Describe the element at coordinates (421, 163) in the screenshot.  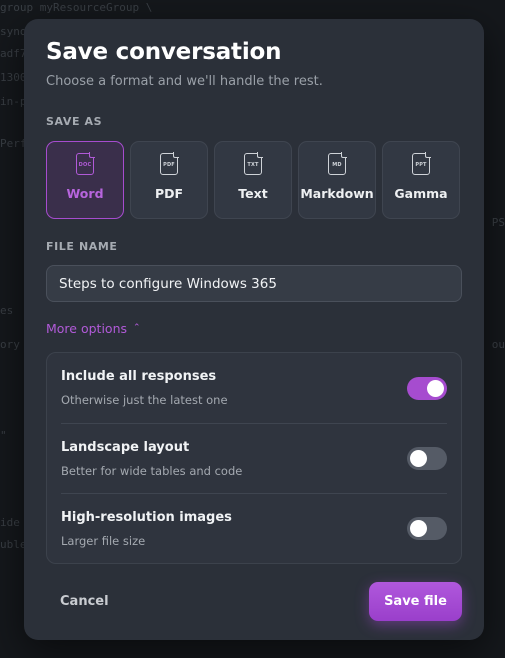
I see `document-icon: PPT` at that location.